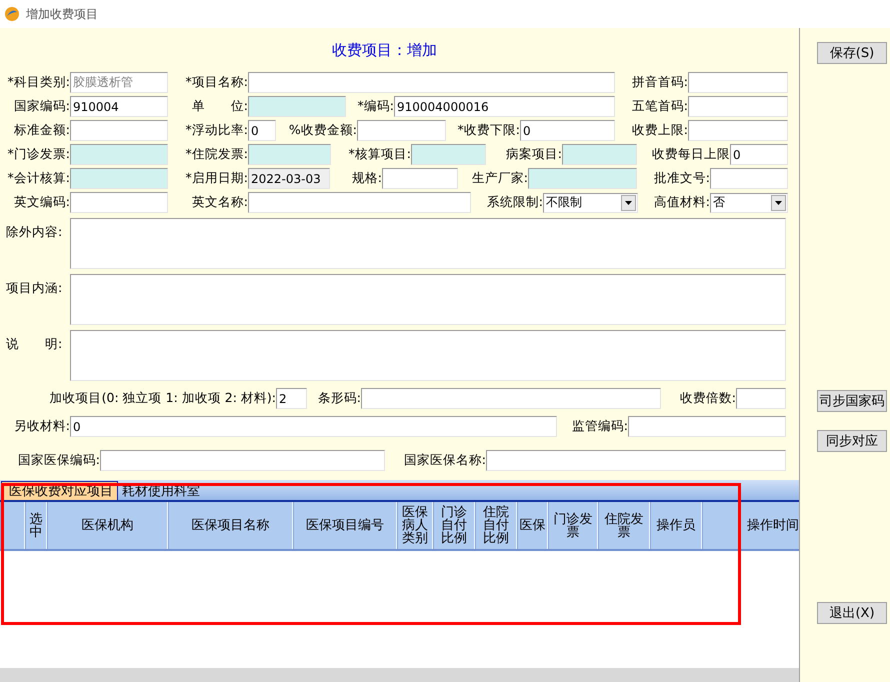 The height and width of the screenshot is (682, 890). I want to click on field-label: *住院发票:, so click(216, 154).